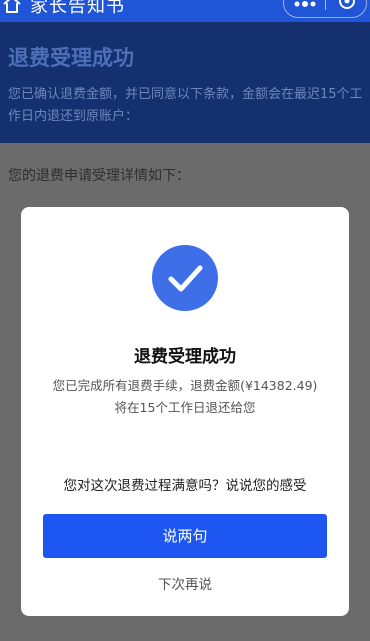 This screenshot has width=370, height=641. I want to click on home-icon, so click(12, 7).